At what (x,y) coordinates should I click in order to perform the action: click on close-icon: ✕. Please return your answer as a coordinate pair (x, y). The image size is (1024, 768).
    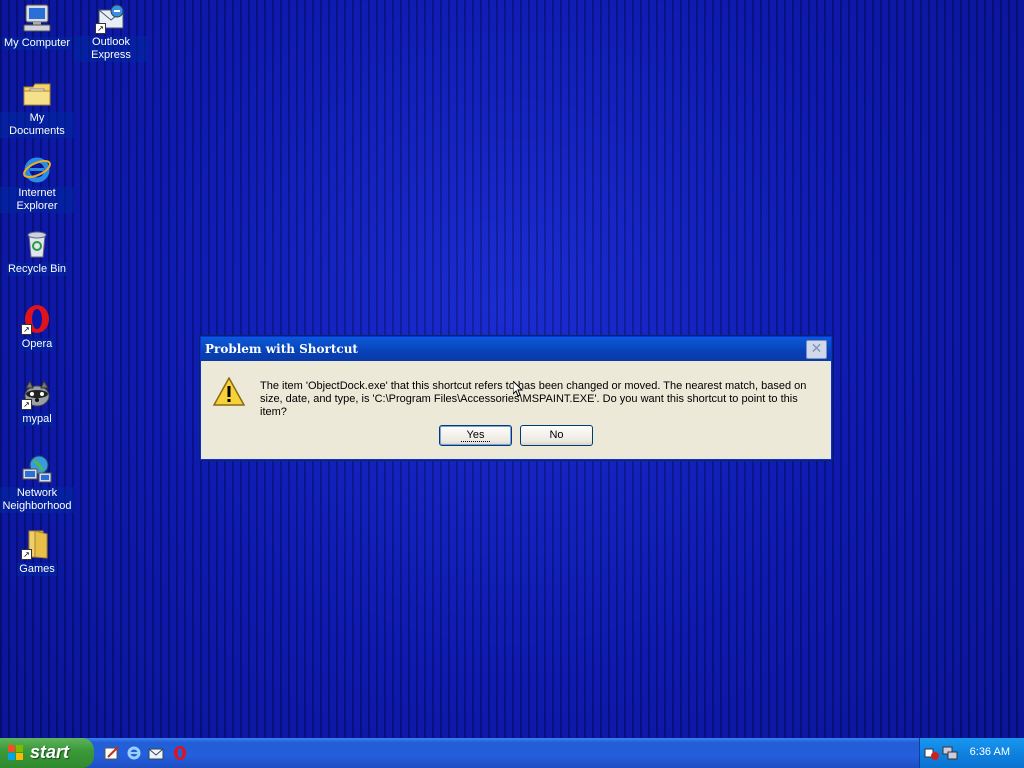
    Looking at the image, I should click on (816, 349).